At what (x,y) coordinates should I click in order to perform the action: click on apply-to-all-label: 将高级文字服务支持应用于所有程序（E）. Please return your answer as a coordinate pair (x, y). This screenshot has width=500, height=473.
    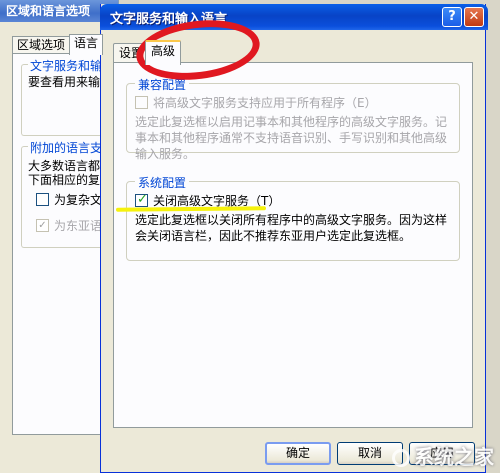
    Looking at the image, I should click on (265, 103).